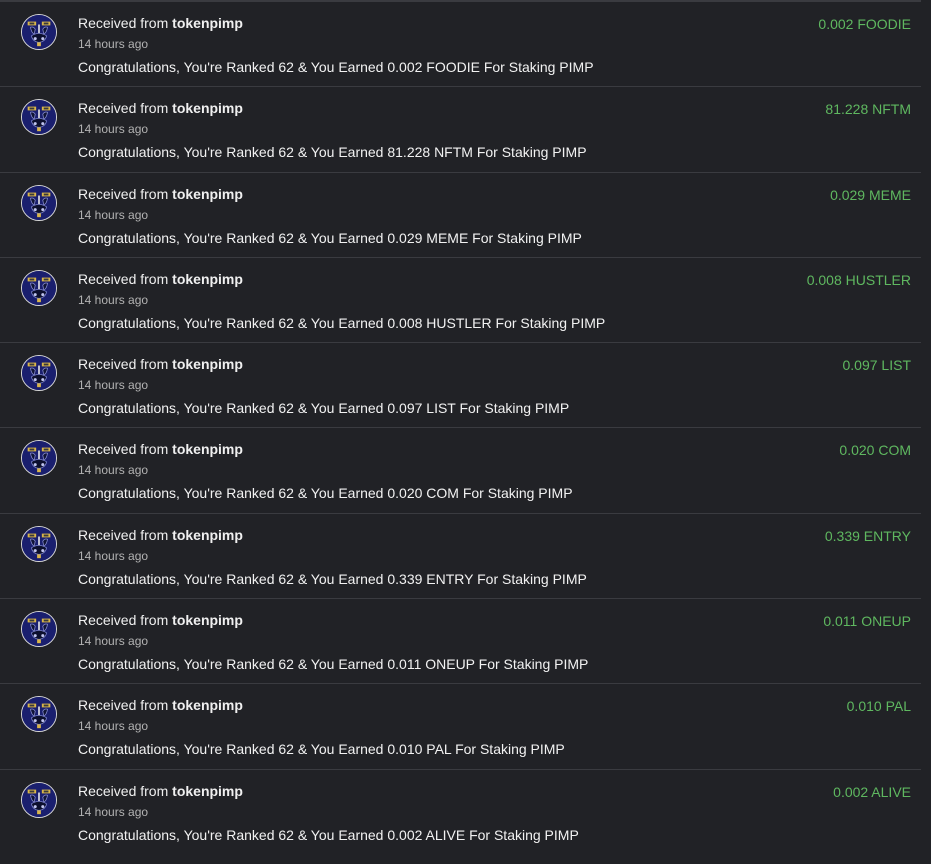 This screenshot has height=864, width=931. Describe the element at coordinates (870, 194) in the screenshot. I see `amount-received: 0.029 MEME` at that location.